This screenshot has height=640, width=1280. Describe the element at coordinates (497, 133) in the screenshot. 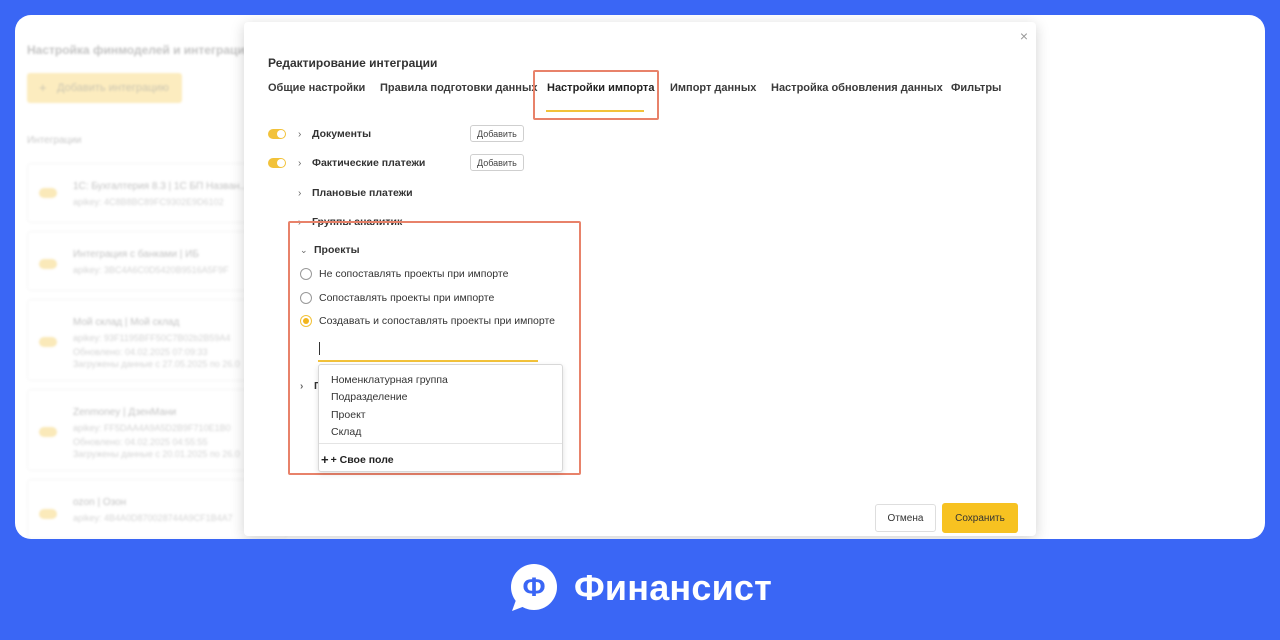

I see `add-documents-button: Добавить` at that location.